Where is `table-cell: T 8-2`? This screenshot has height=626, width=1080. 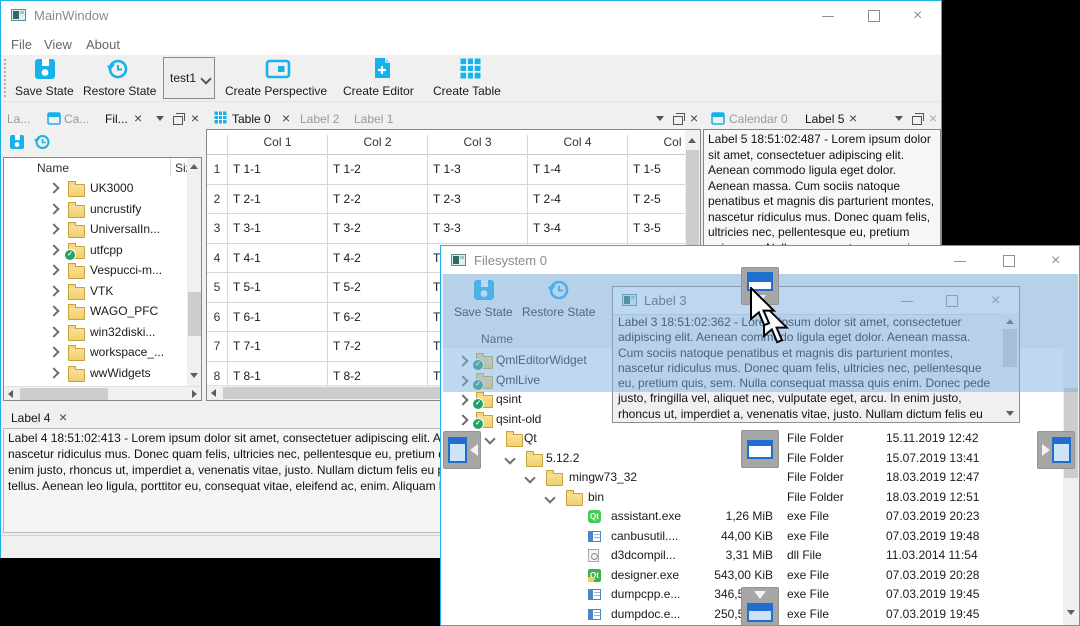 table-cell: T 8-2 is located at coordinates (379, 376).